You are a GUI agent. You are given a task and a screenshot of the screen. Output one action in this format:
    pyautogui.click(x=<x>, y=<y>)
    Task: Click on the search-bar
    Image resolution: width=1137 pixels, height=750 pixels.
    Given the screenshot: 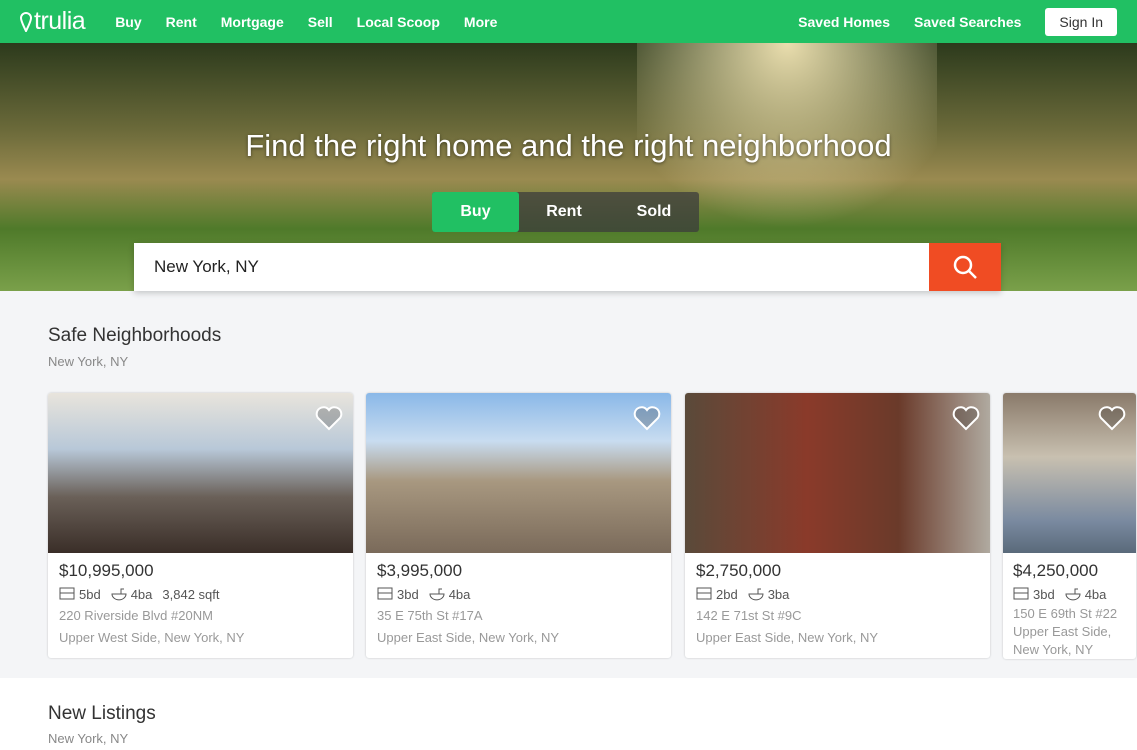 What is the action you would take?
    pyautogui.click(x=567, y=267)
    